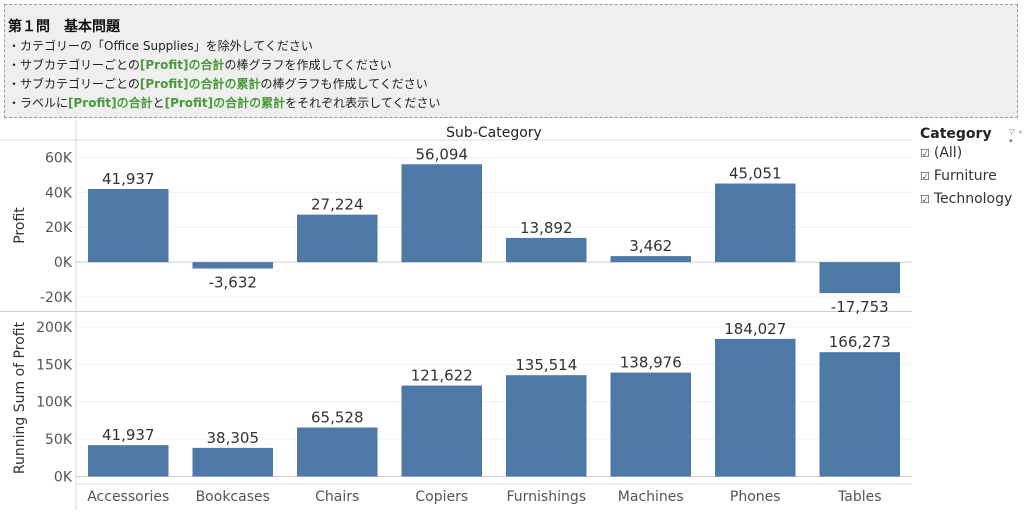 Image resolution: width=1024 pixels, height=520 pixels. I want to click on legend-tools-icon: ▽ ⌕ ▾, so click(1016, 136).